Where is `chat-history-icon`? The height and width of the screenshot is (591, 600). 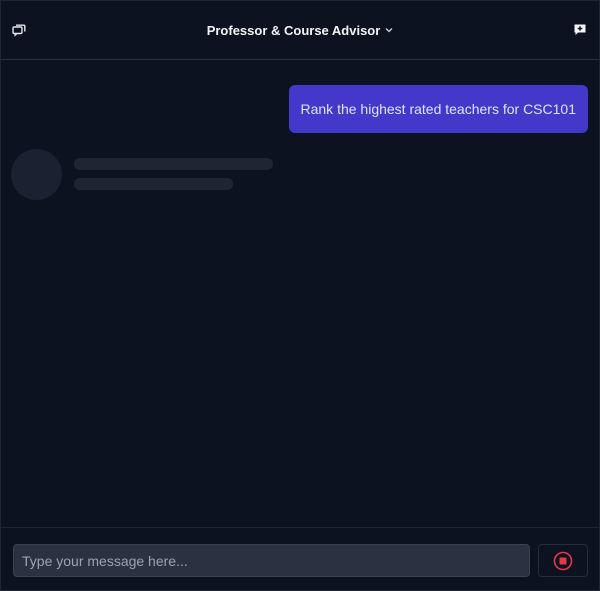
chat-history-icon is located at coordinates (19, 30).